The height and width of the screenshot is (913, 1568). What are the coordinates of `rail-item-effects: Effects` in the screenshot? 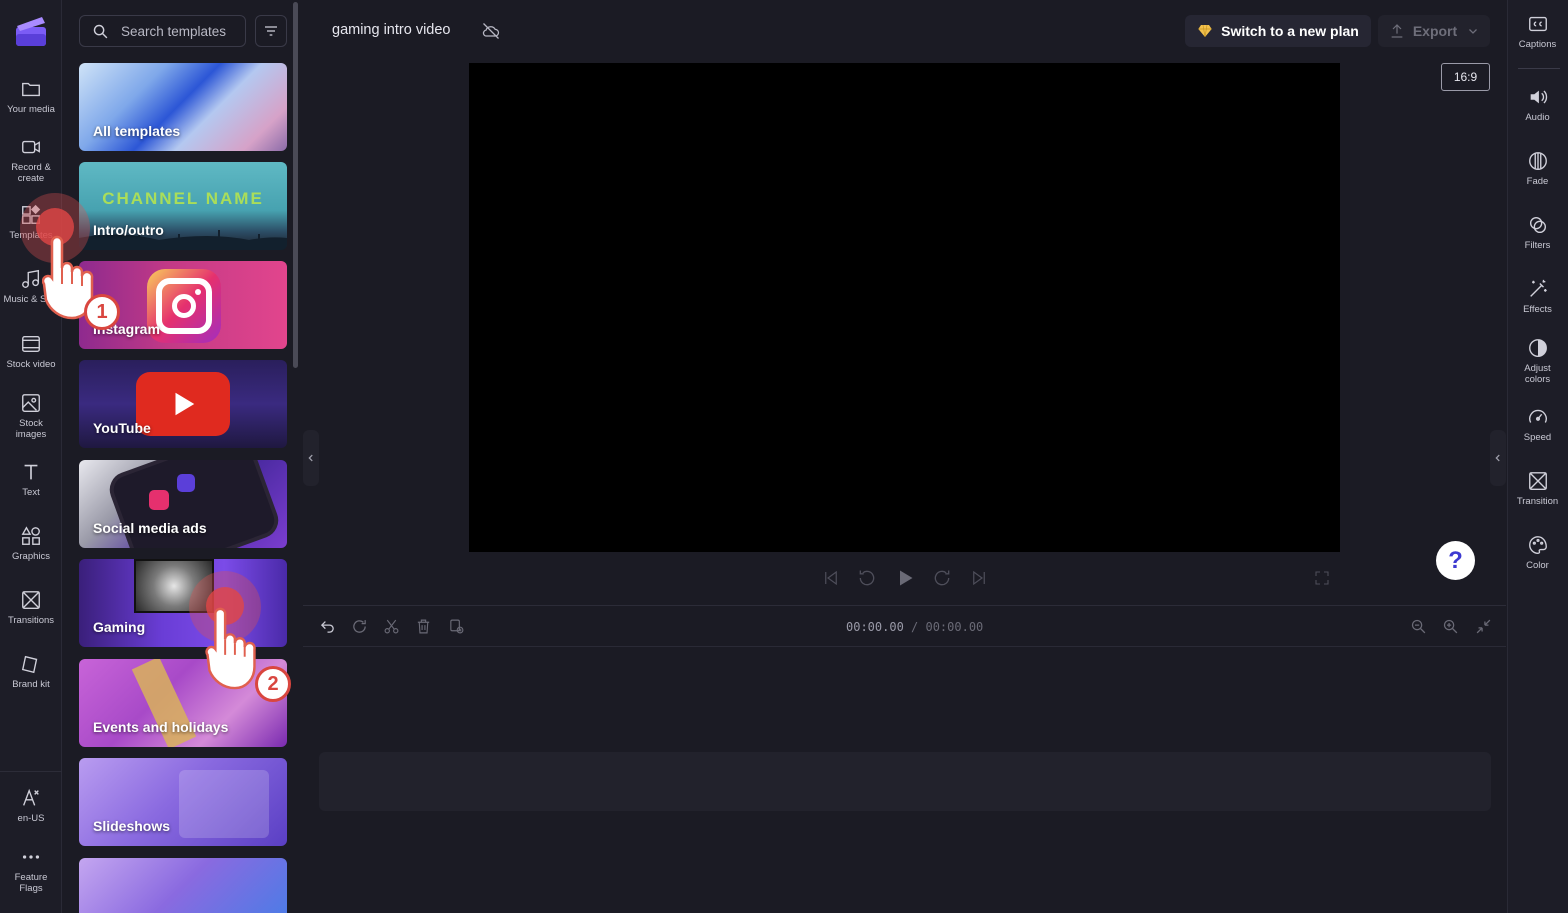 It's located at (1537, 296).